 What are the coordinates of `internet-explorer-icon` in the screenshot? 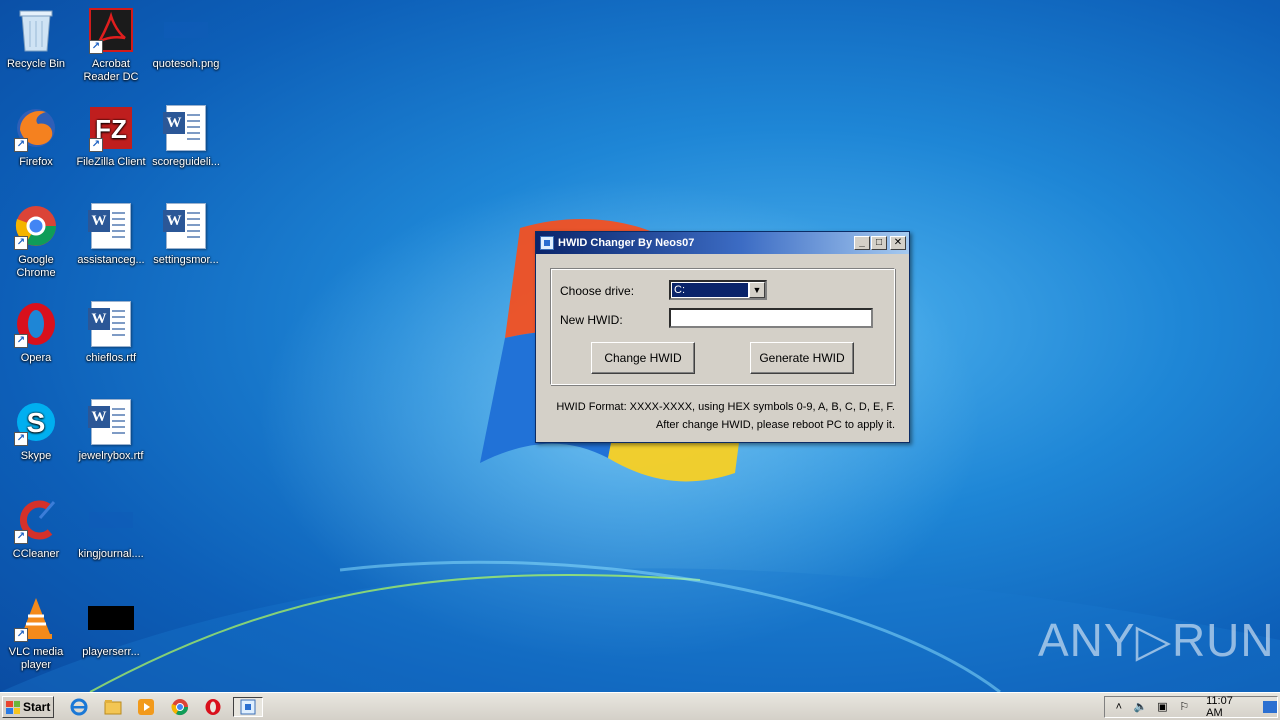 It's located at (79, 707).